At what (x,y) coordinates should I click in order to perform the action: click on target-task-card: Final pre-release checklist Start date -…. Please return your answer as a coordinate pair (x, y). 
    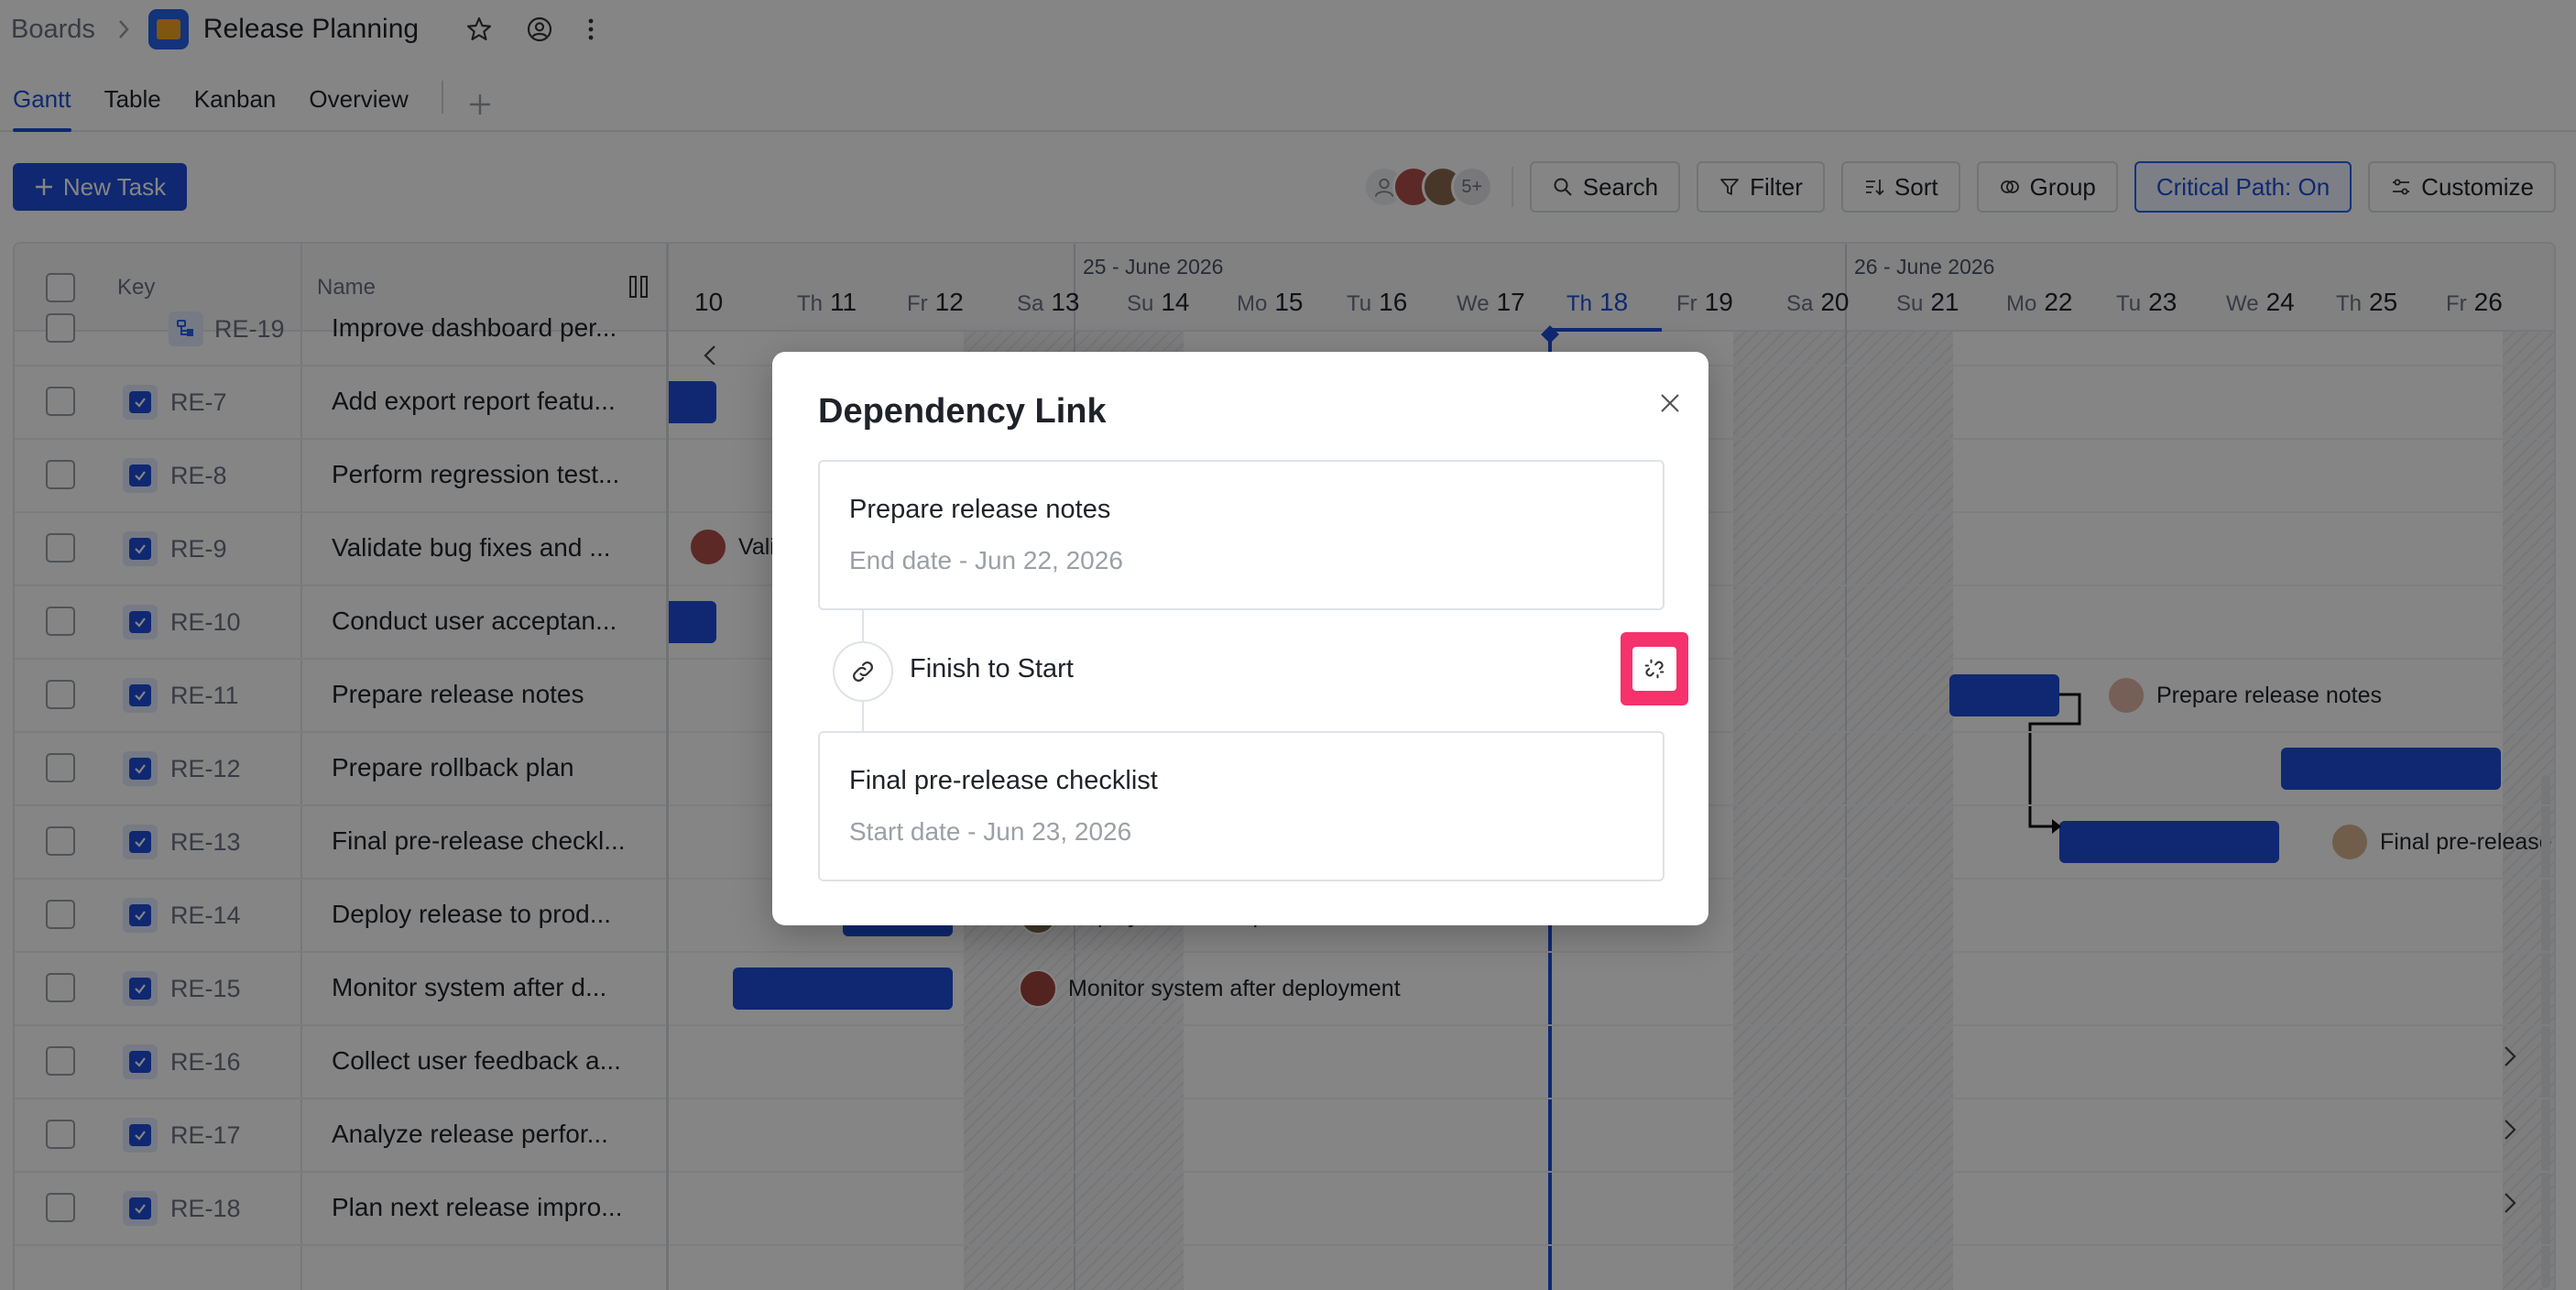
    Looking at the image, I should click on (1241, 806).